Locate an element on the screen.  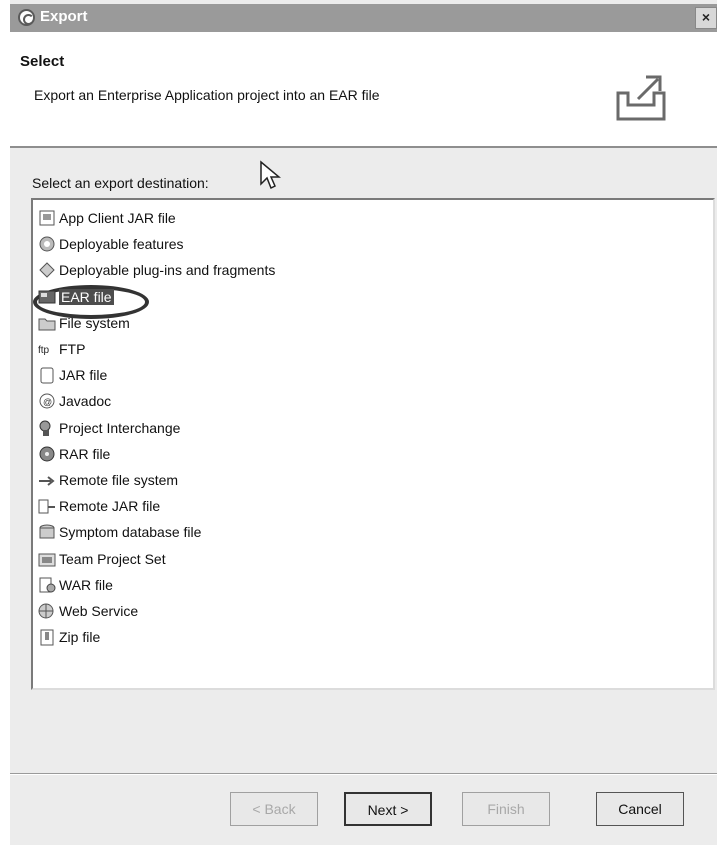
list-item: File system is located at coordinates (83, 323).